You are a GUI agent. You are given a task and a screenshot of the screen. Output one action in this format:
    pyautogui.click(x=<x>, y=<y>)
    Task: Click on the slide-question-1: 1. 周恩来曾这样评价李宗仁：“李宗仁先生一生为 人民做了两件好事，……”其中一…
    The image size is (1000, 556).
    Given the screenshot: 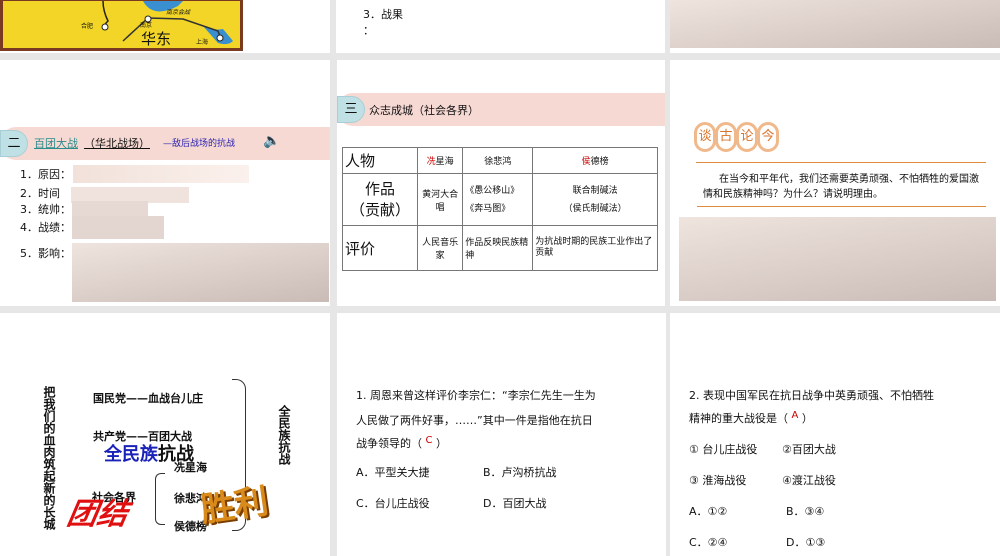 What is the action you would take?
    pyautogui.click(x=501, y=434)
    